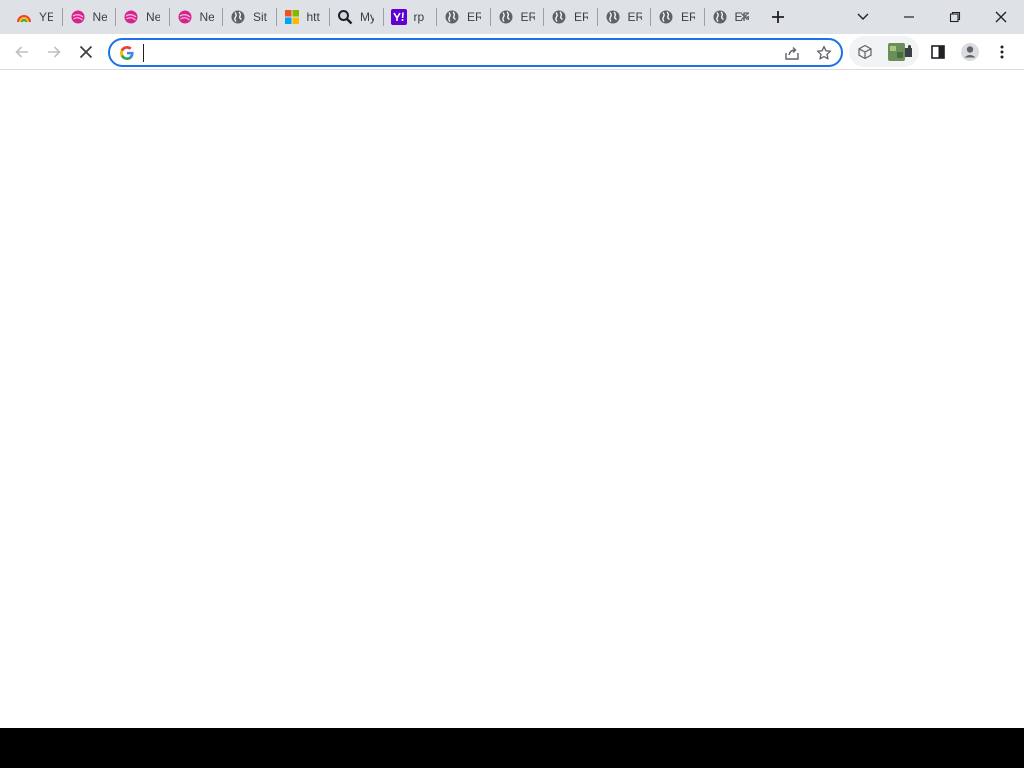  What do you see at coordinates (356, 17) in the screenshot?
I see `tab-6: My` at bounding box center [356, 17].